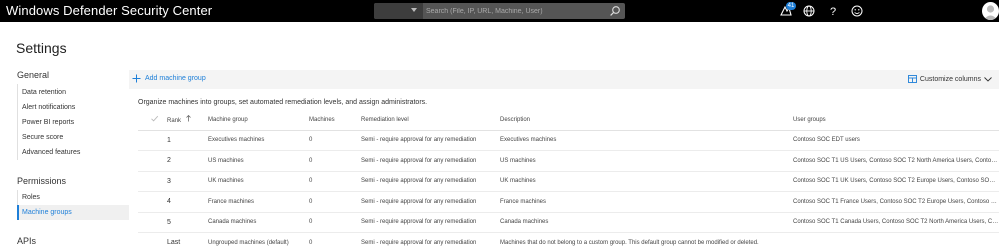 Image resolution: width=999 pixels, height=250 pixels. I want to click on search-box, so click(499, 11).